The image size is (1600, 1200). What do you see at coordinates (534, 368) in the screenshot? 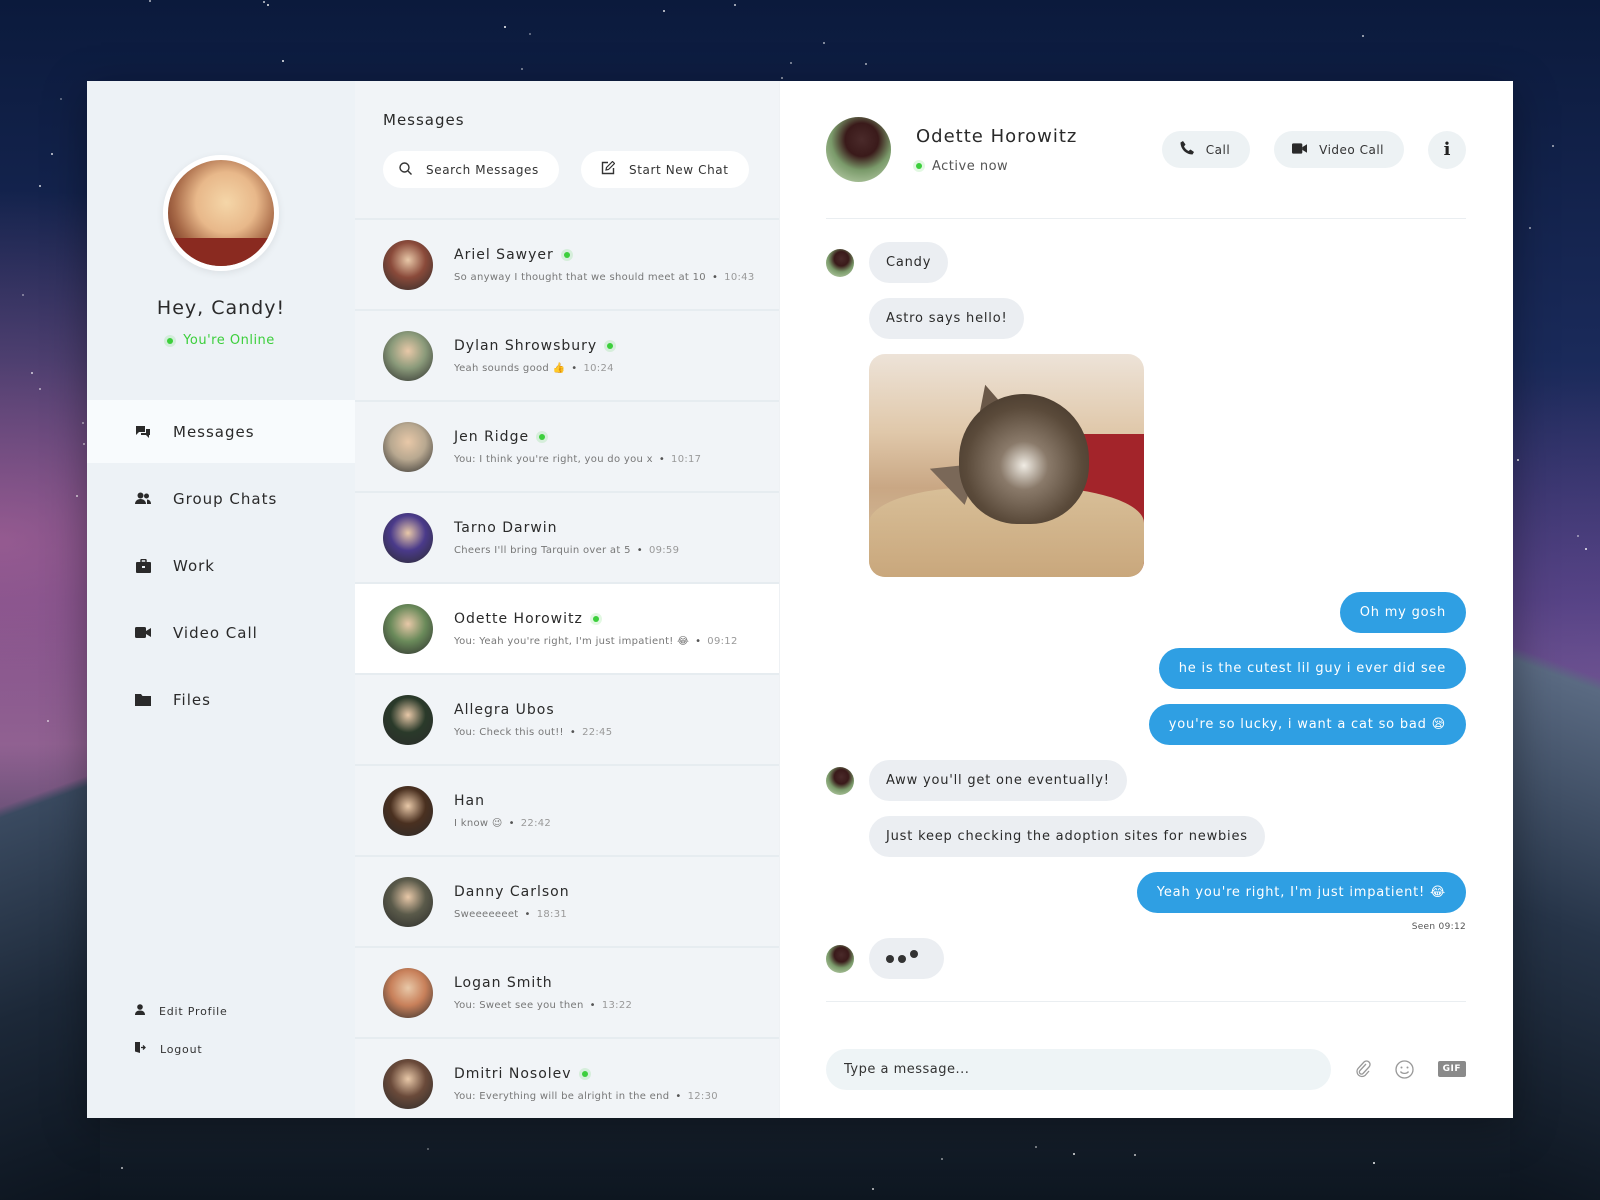
I see `conversation-preview-row: Yeah sounds good 👍 • 10:24` at bounding box center [534, 368].